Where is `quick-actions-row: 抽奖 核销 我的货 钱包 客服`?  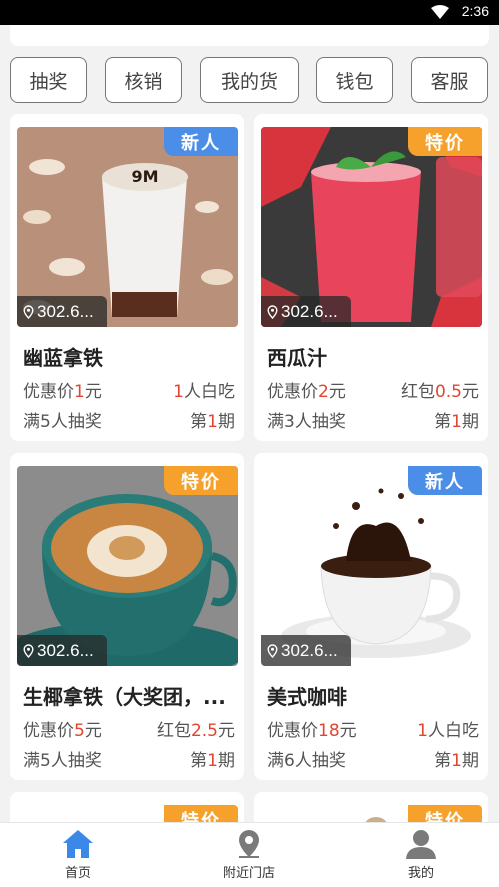 quick-actions-row: 抽奖 核销 我的货 钱包 客服 is located at coordinates (249, 81).